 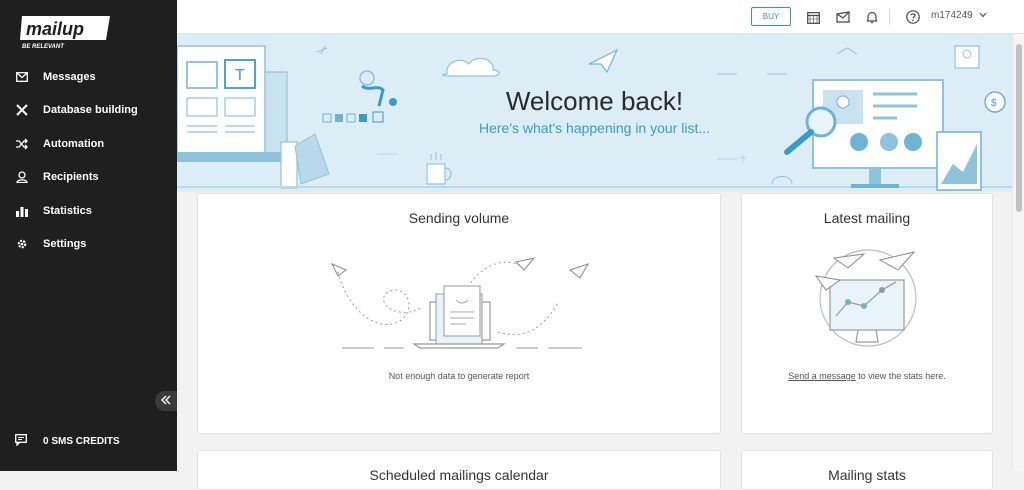 I want to click on mailing-stats-card: Mailing stats, so click(x=867, y=470).